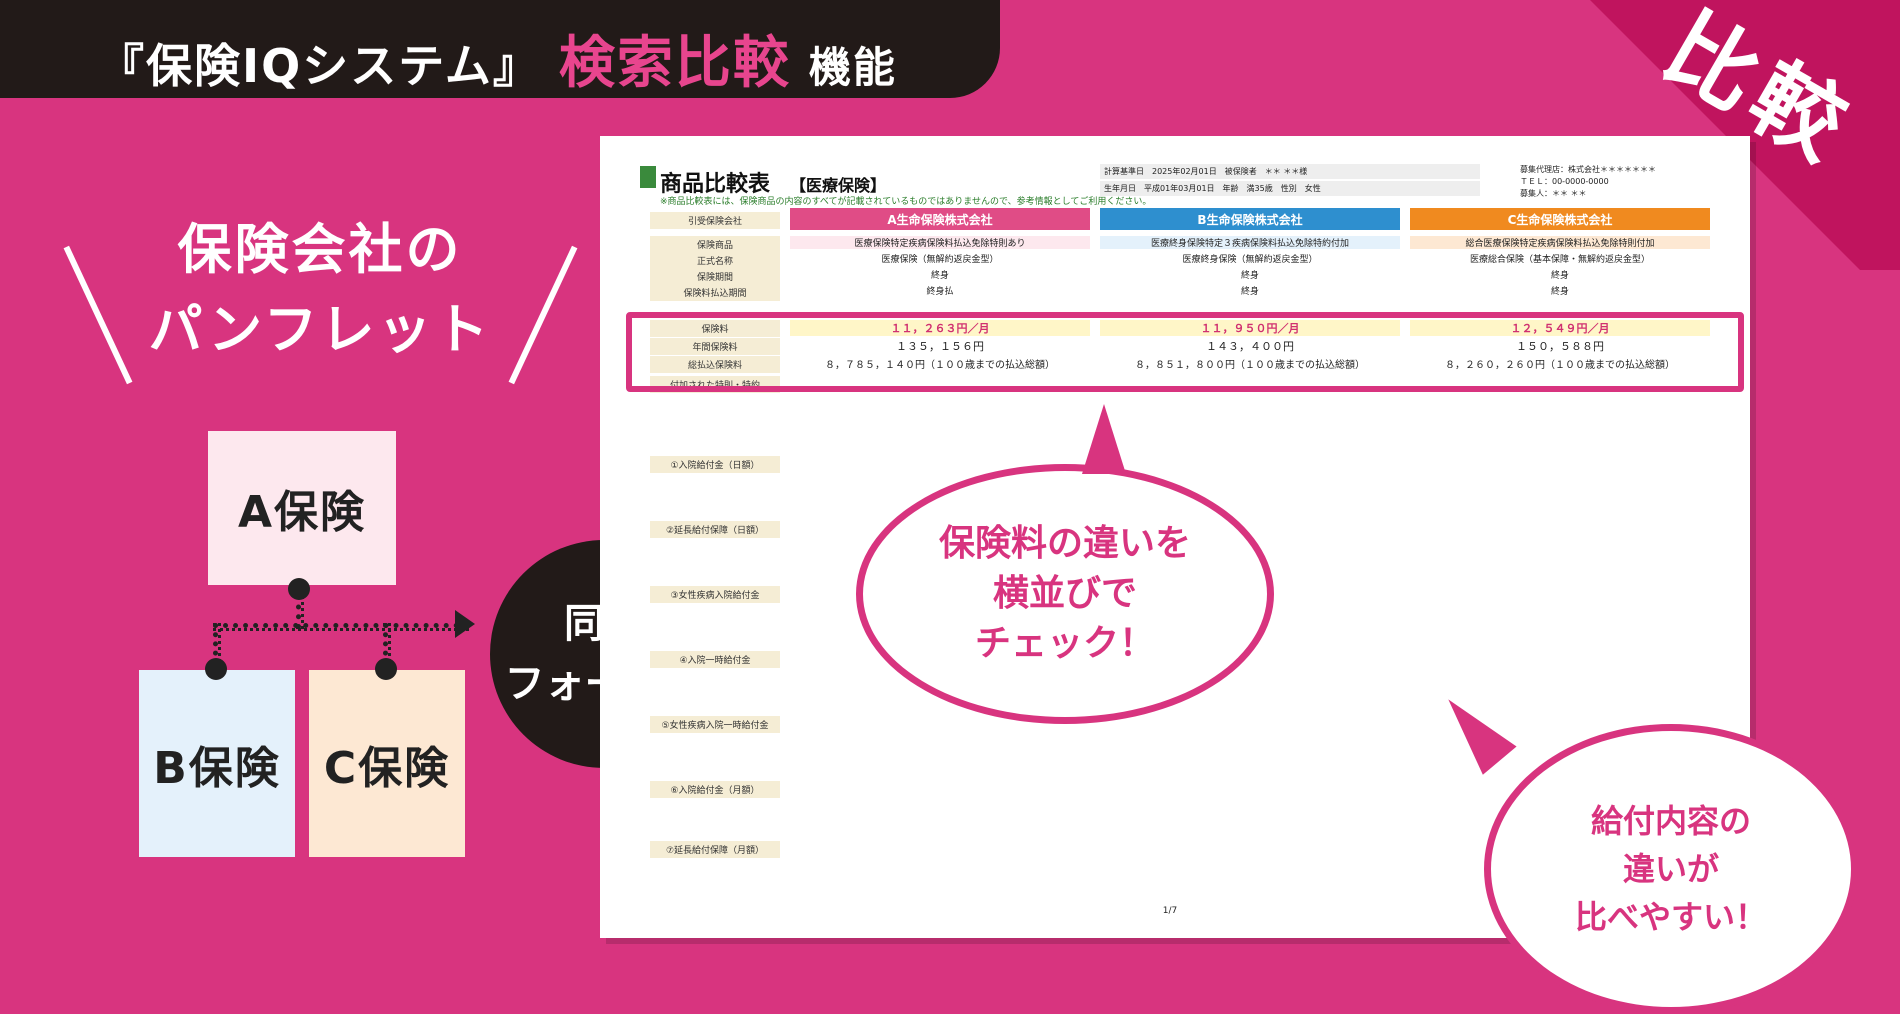 Image resolution: width=1900 pixels, height=1014 pixels. Describe the element at coordinates (1670, 821) in the screenshot. I see `bubble2-line1: 給付内容の` at that location.